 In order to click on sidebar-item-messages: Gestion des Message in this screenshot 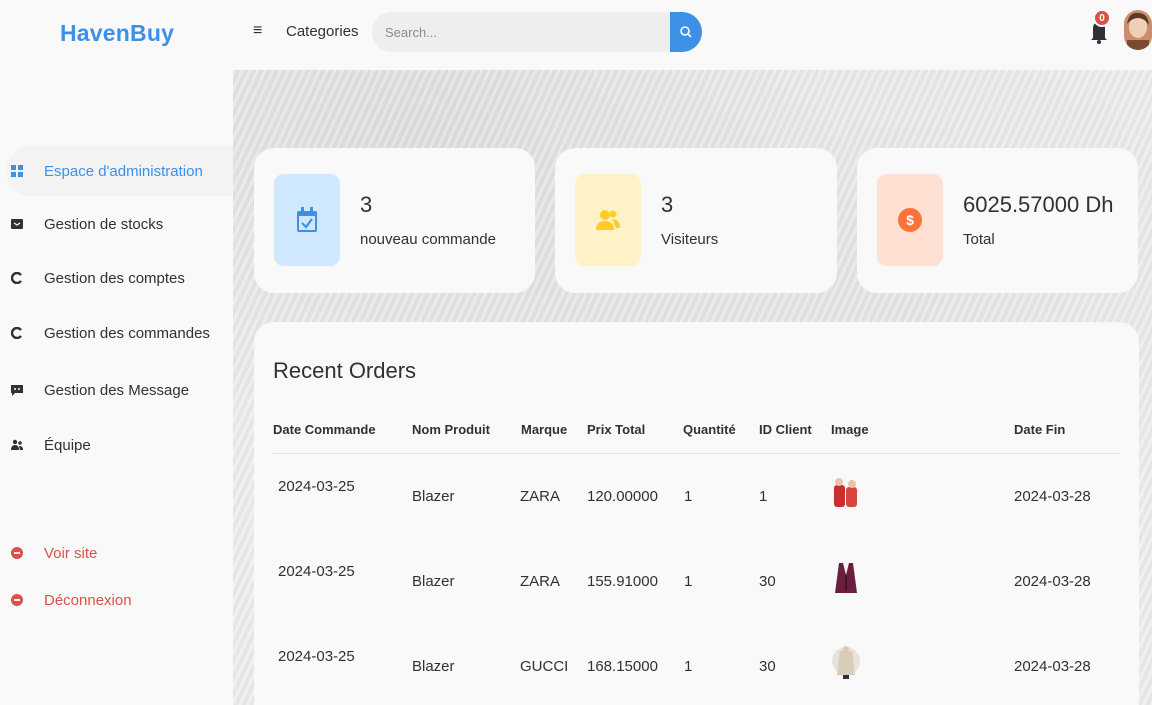, I will do `click(116, 390)`.